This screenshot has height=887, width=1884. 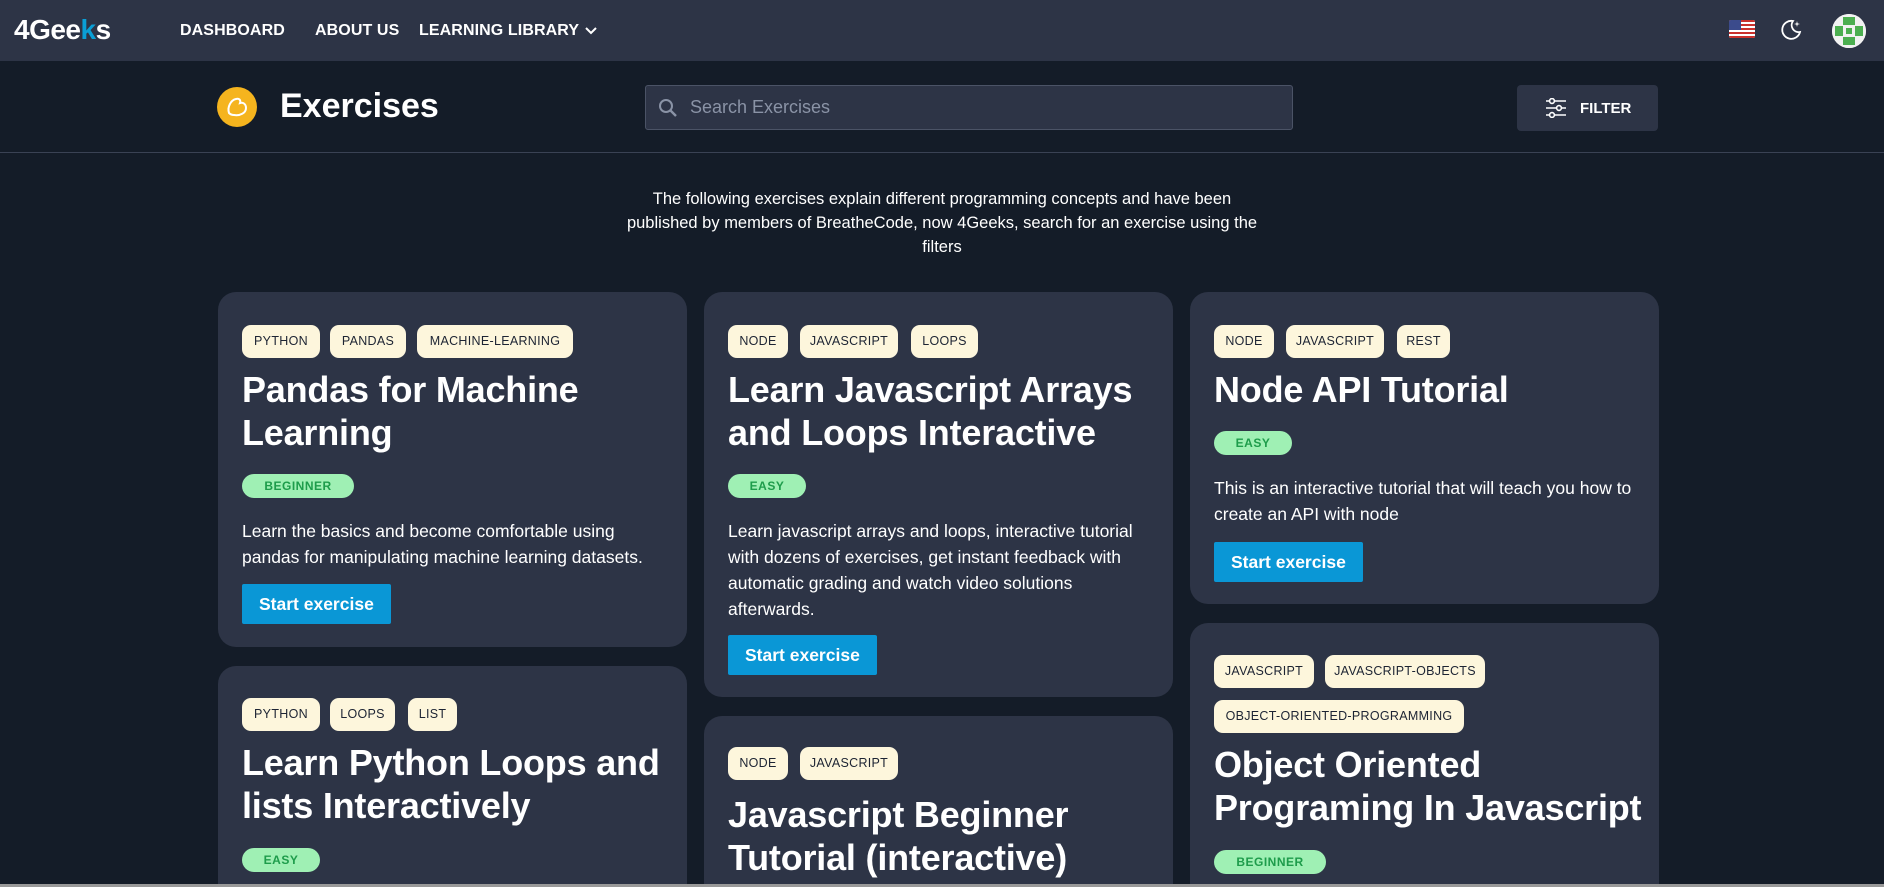 I want to click on nav-about-us: ABOUT US, so click(x=357, y=31).